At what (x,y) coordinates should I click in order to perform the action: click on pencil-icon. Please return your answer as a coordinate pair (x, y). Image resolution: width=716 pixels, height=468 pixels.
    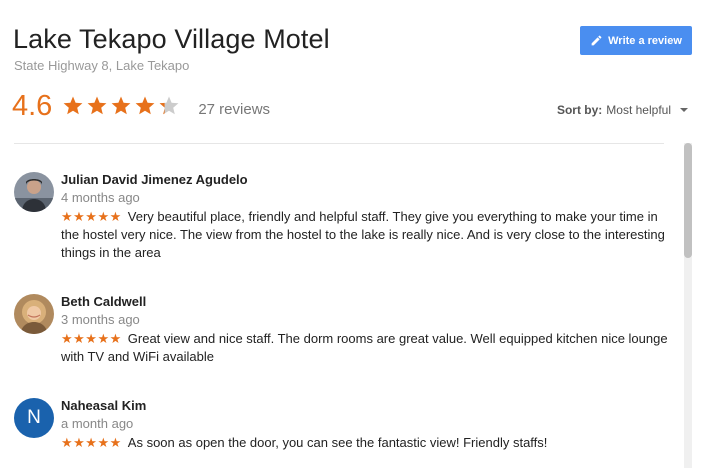
    Looking at the image, I should click on (596, 40).